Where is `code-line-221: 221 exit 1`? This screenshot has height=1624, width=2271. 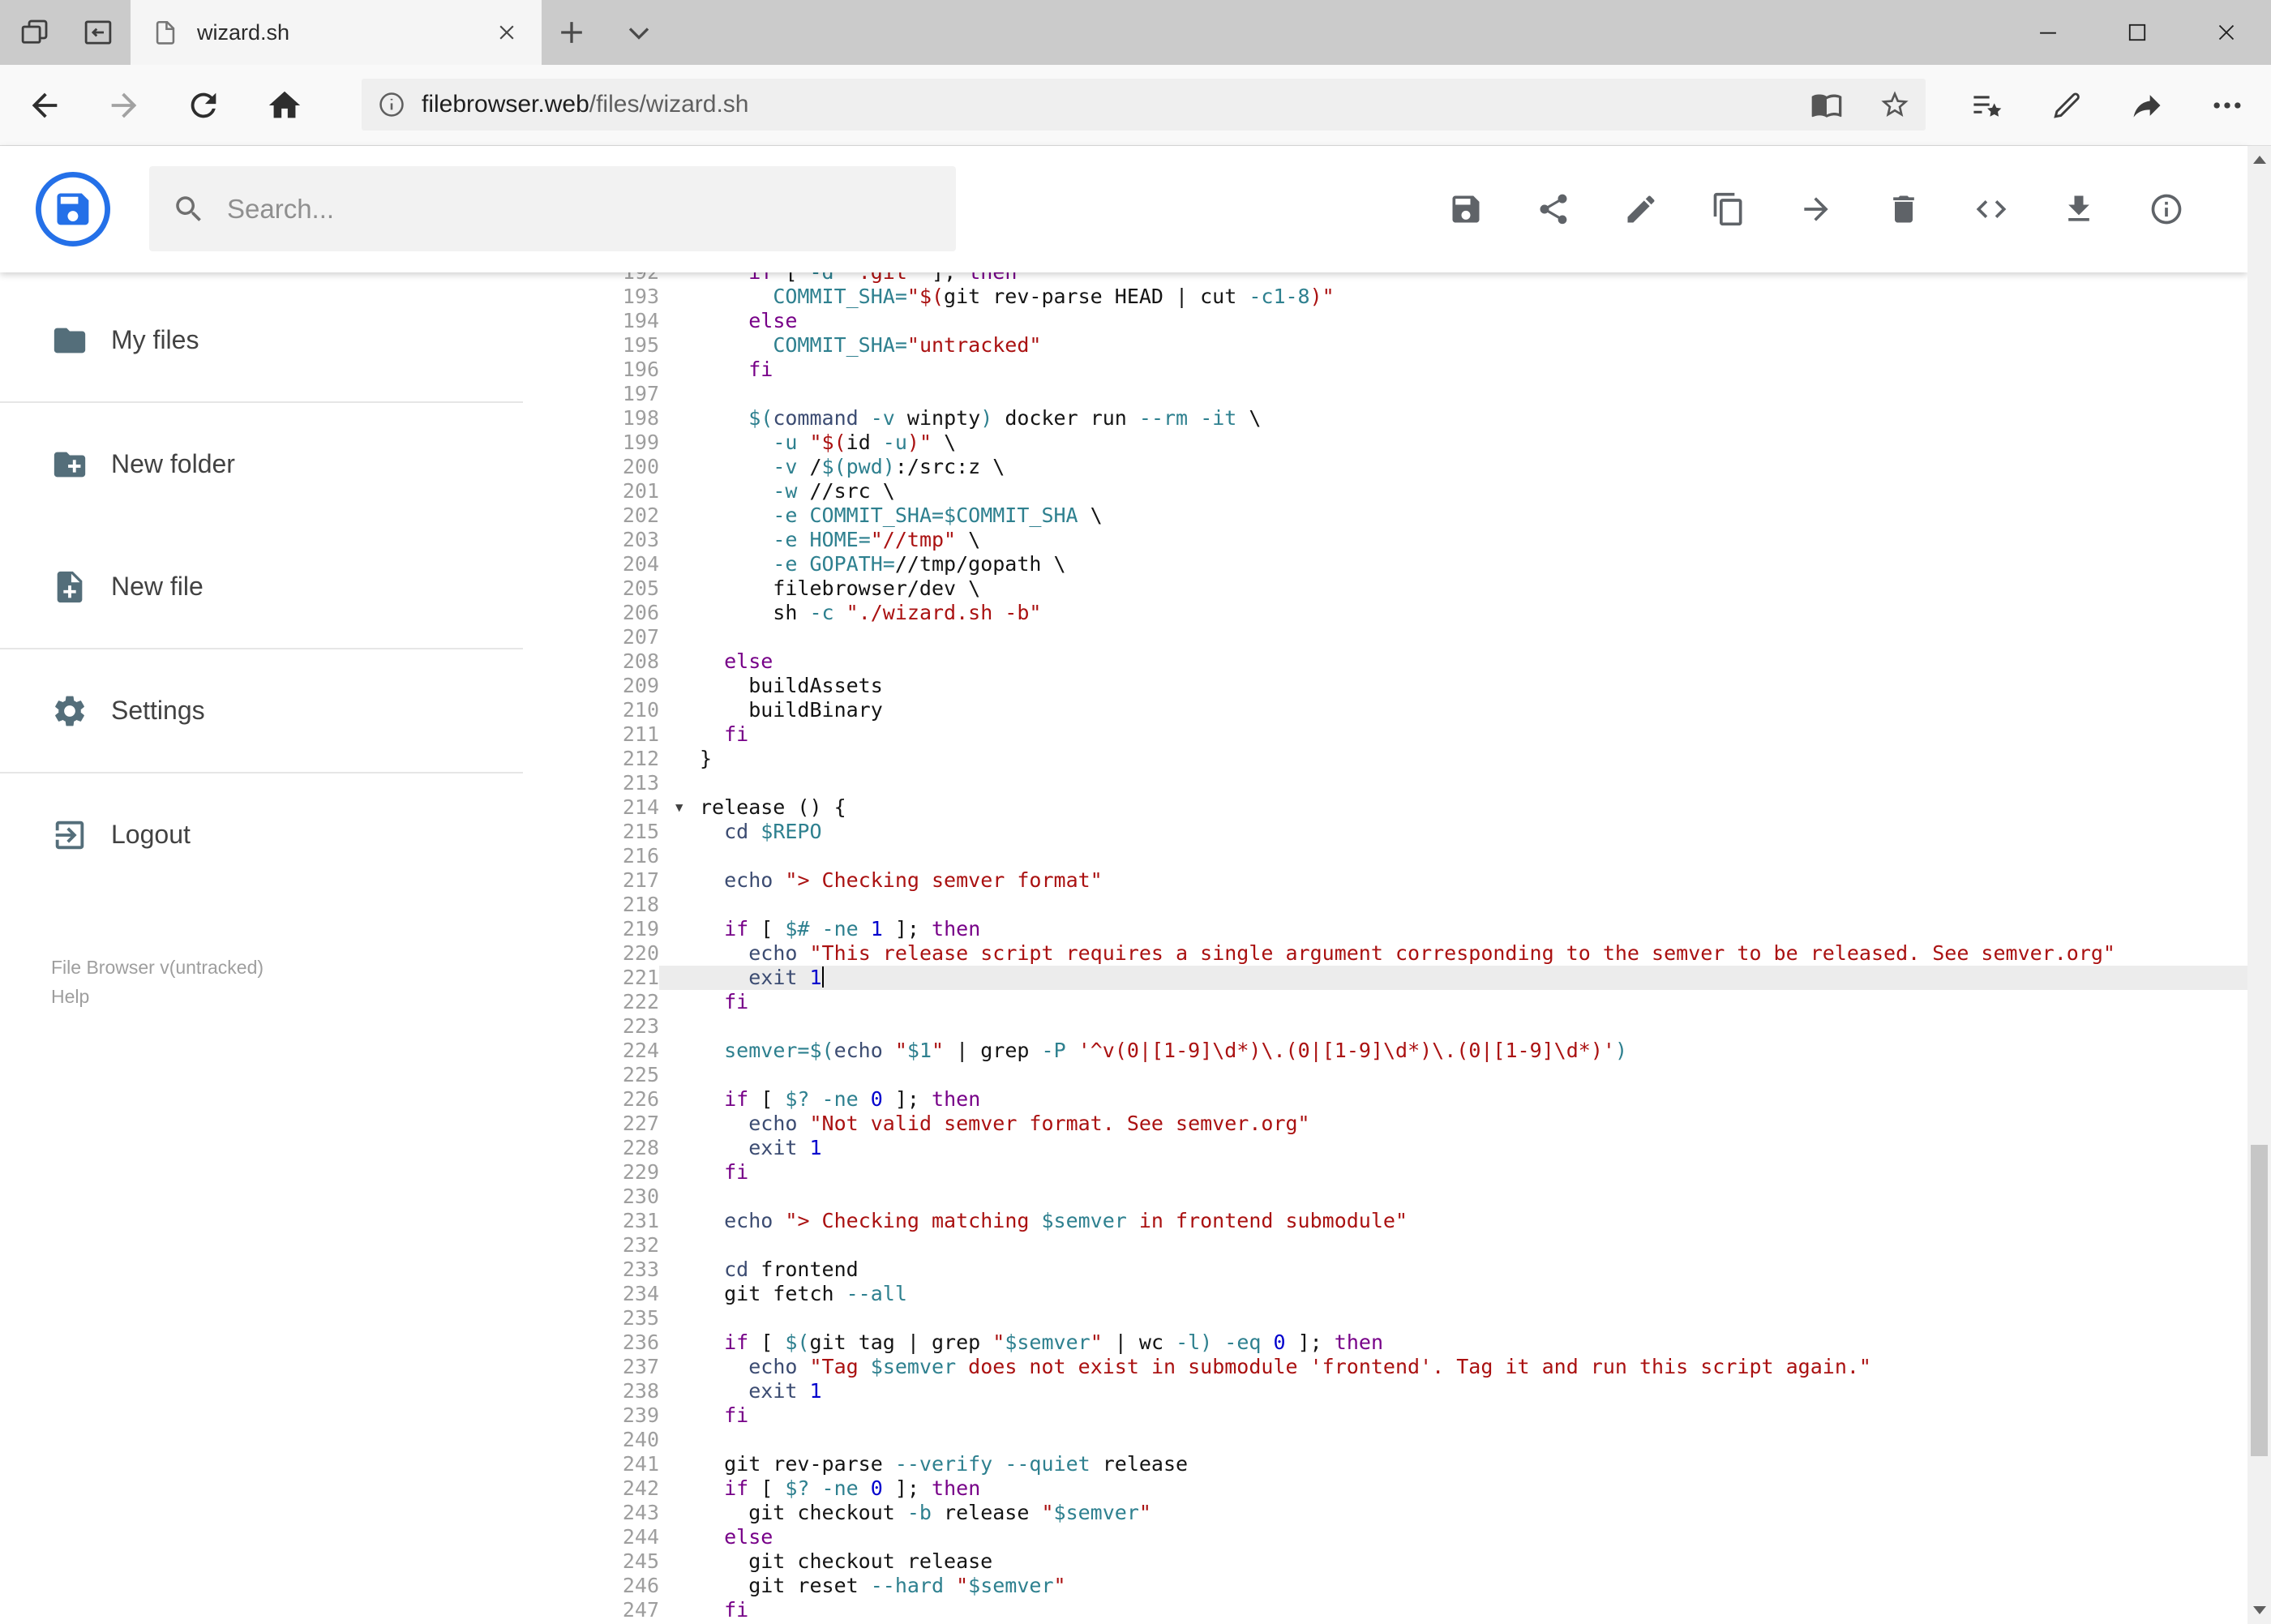
code-line-221: 221 exit 1 is located at coordinates (1385, 978).